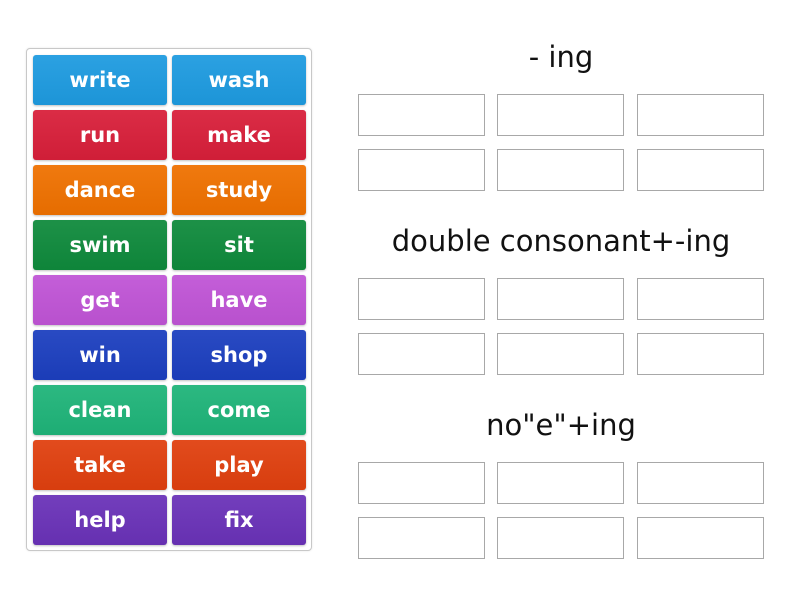  Describe the element at coordinates (100, 465) in the screenshot. I see `word-tile-take: take` at that location.